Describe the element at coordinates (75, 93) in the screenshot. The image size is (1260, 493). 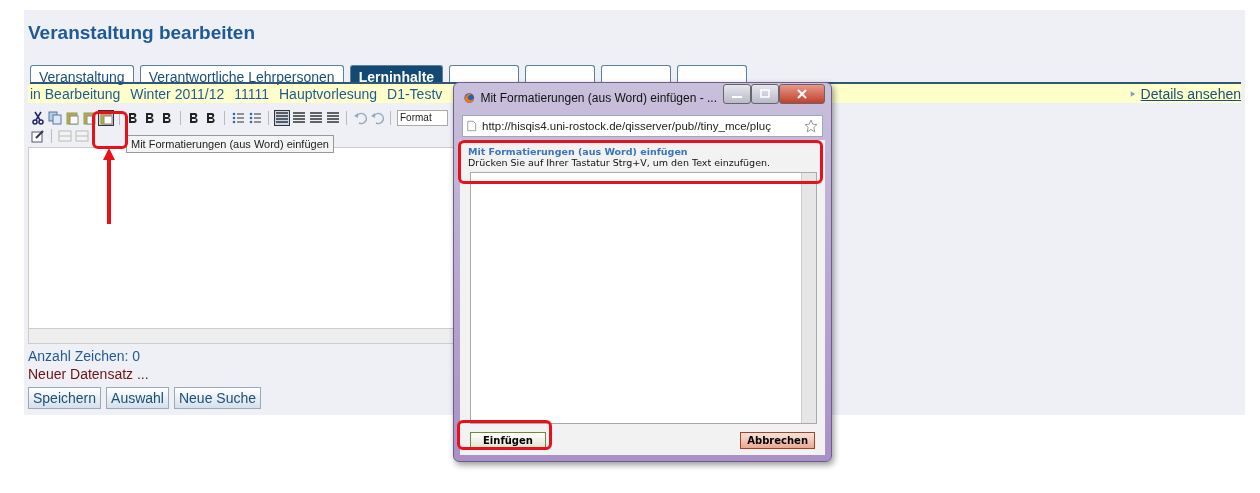
I see `info-text: in Bearbeitung` at that location.